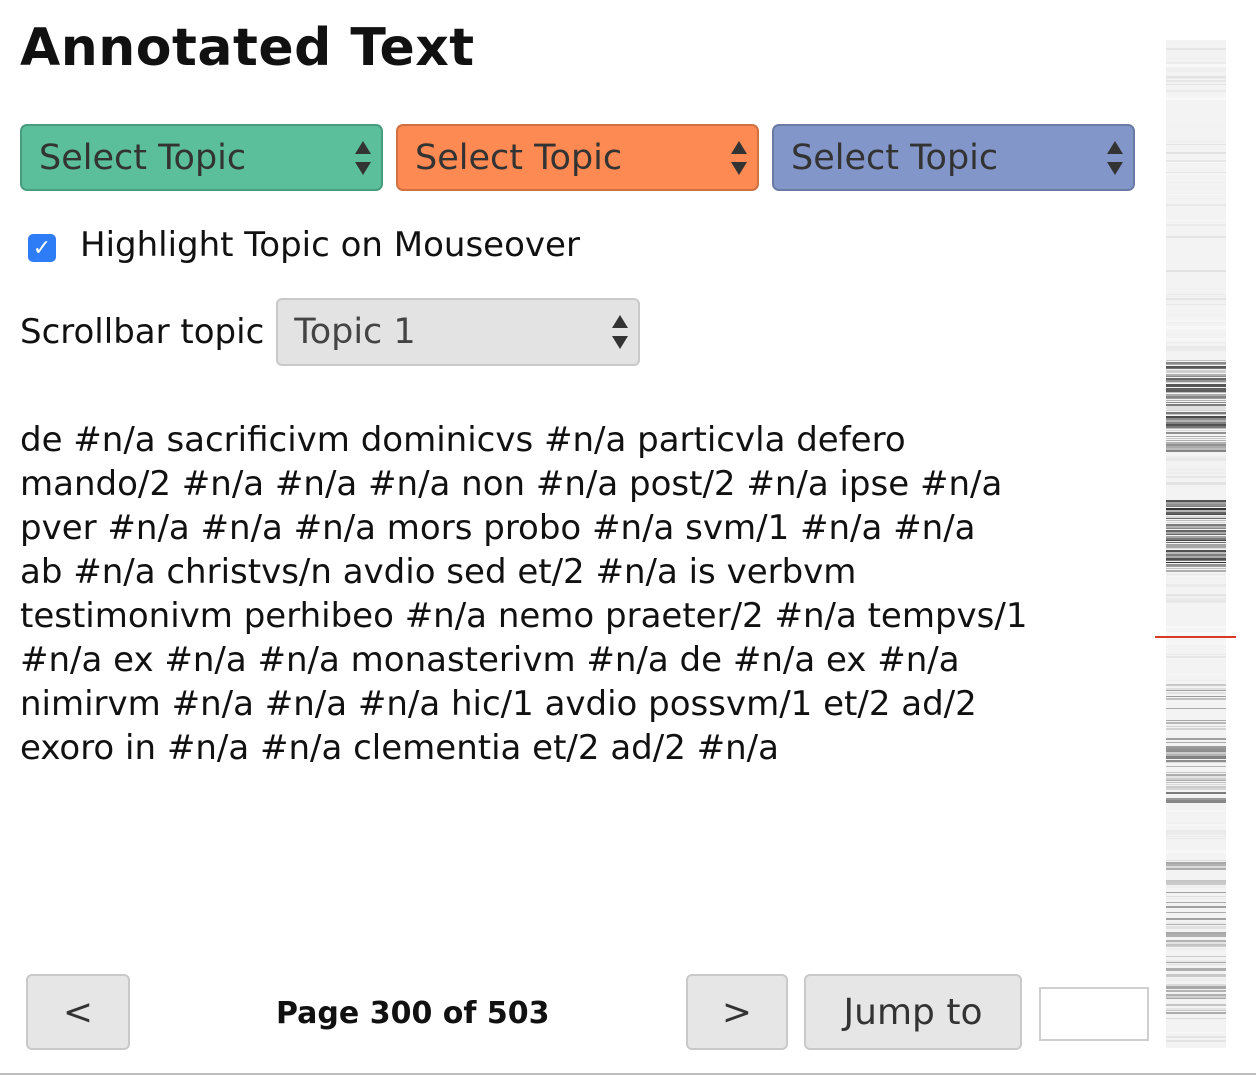  What do you see at coordinates (142, 332) in the screenshot?
I see `scrollbar-topic-label: Scrollbar topic` at bounding box center [142, 332].